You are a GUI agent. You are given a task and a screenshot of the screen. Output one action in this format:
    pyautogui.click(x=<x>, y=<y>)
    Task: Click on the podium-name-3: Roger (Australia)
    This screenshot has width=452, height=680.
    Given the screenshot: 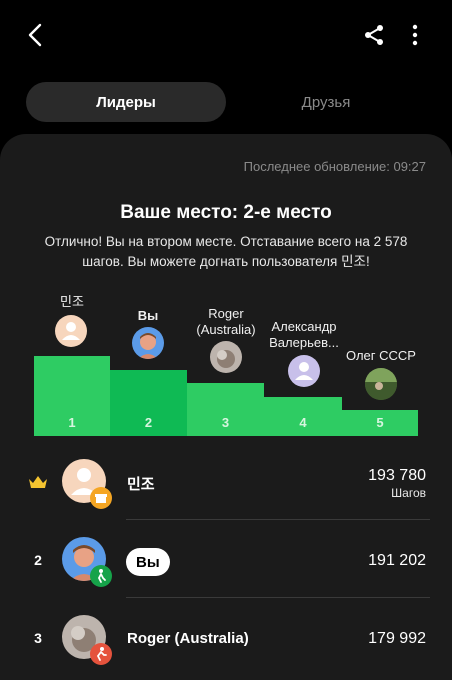 What is the action you would take?
    pyautogui.click(x=226, y=321)
    